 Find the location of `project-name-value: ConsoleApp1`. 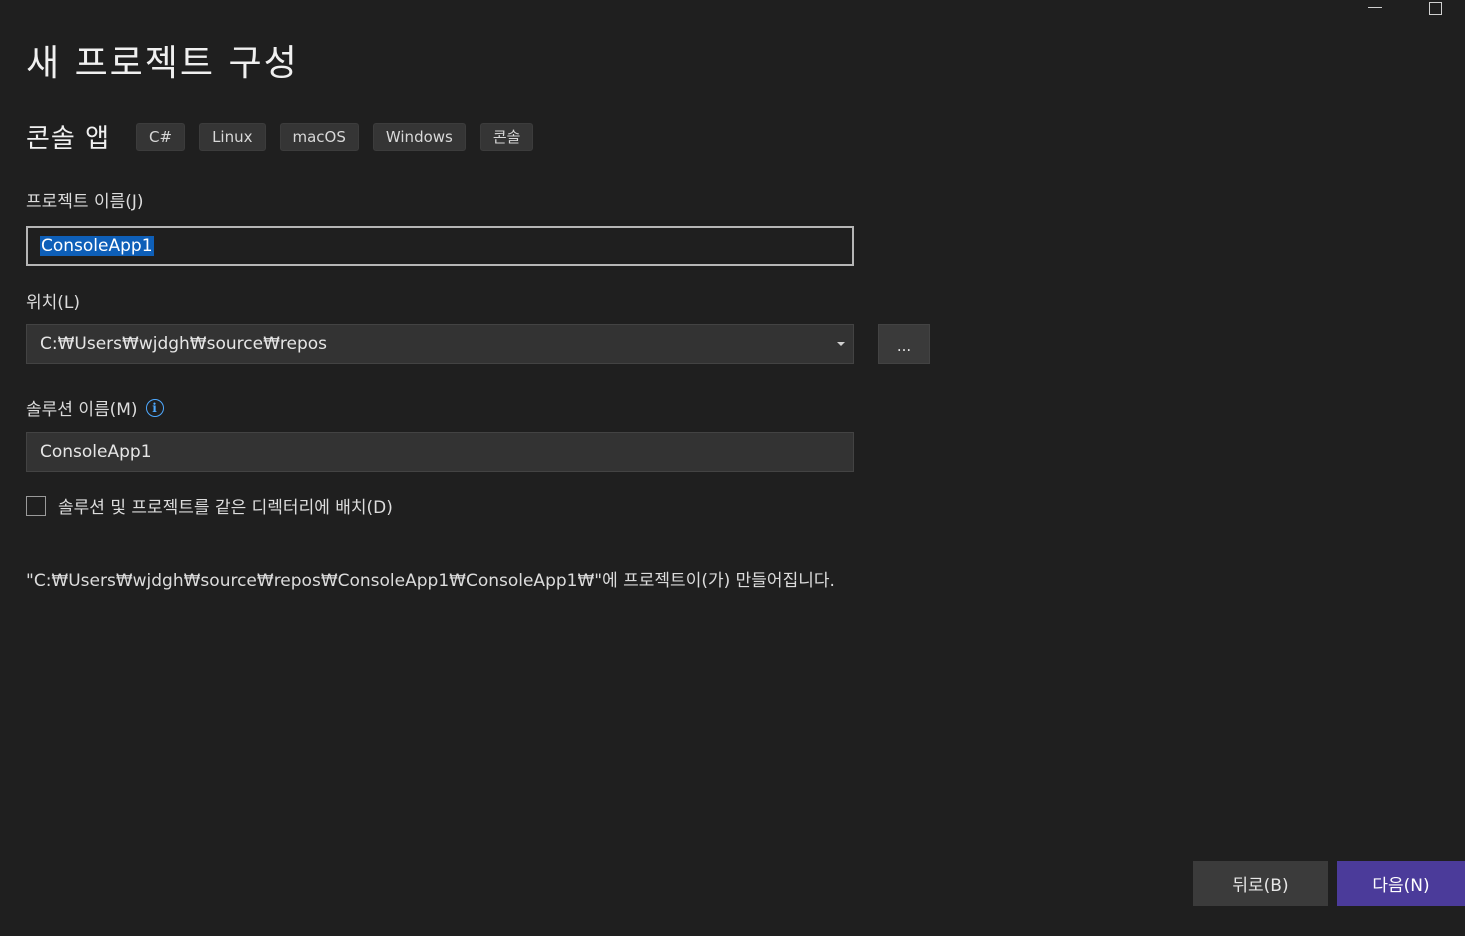

project-name-value: ConsoleApp1 is located at coordinates (97, 246).